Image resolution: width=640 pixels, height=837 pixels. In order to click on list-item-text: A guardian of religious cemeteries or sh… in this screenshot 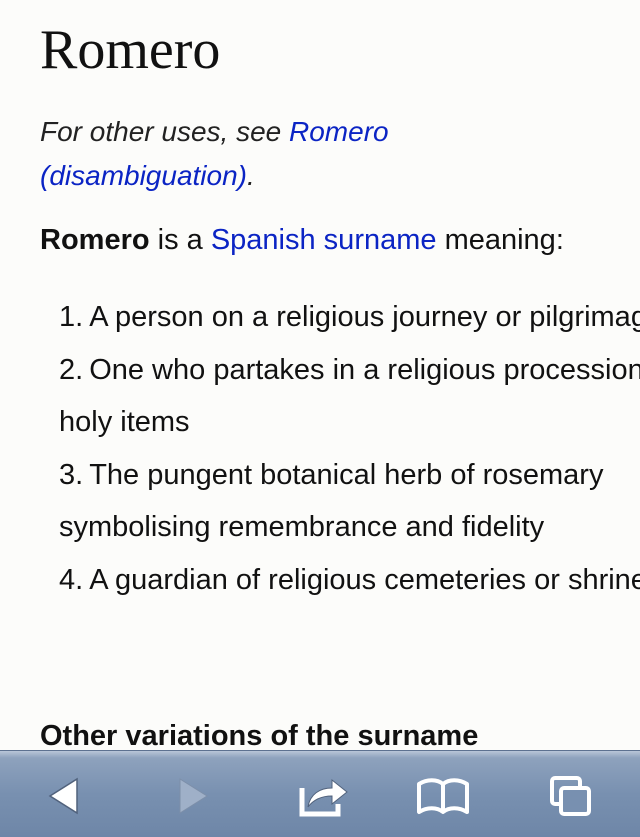, I will do `click(364, 579)`.